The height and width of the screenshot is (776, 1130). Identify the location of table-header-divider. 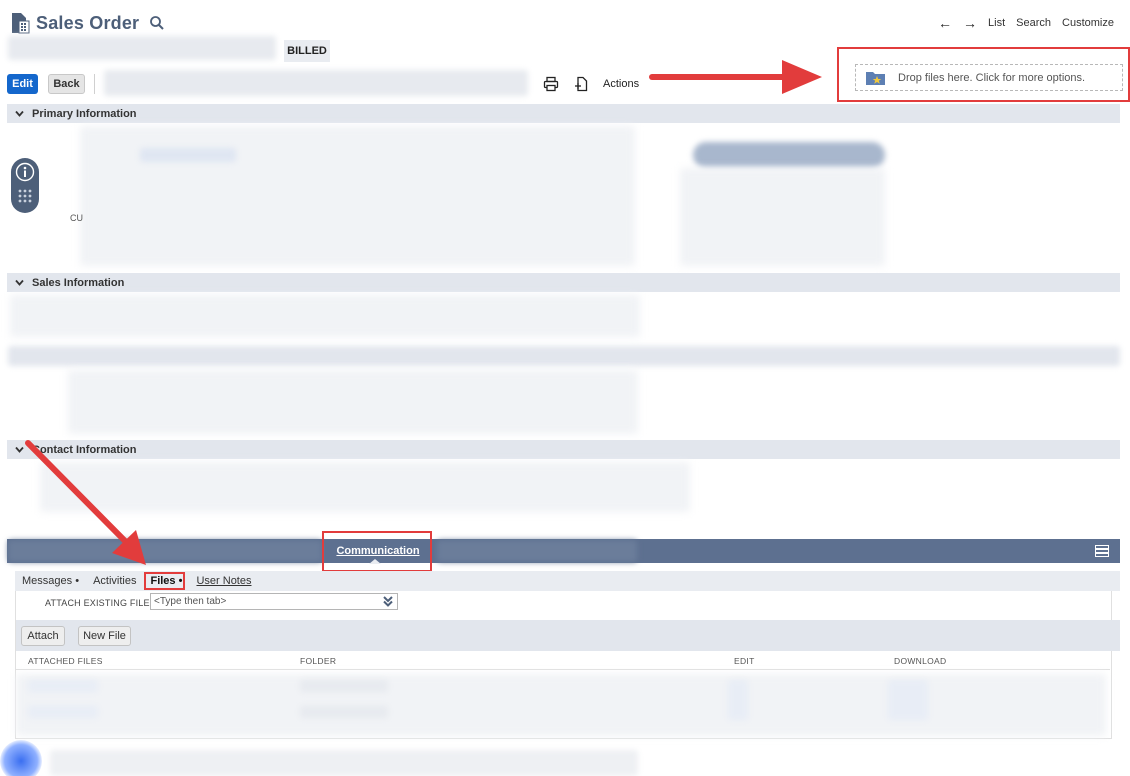
(563, 669).